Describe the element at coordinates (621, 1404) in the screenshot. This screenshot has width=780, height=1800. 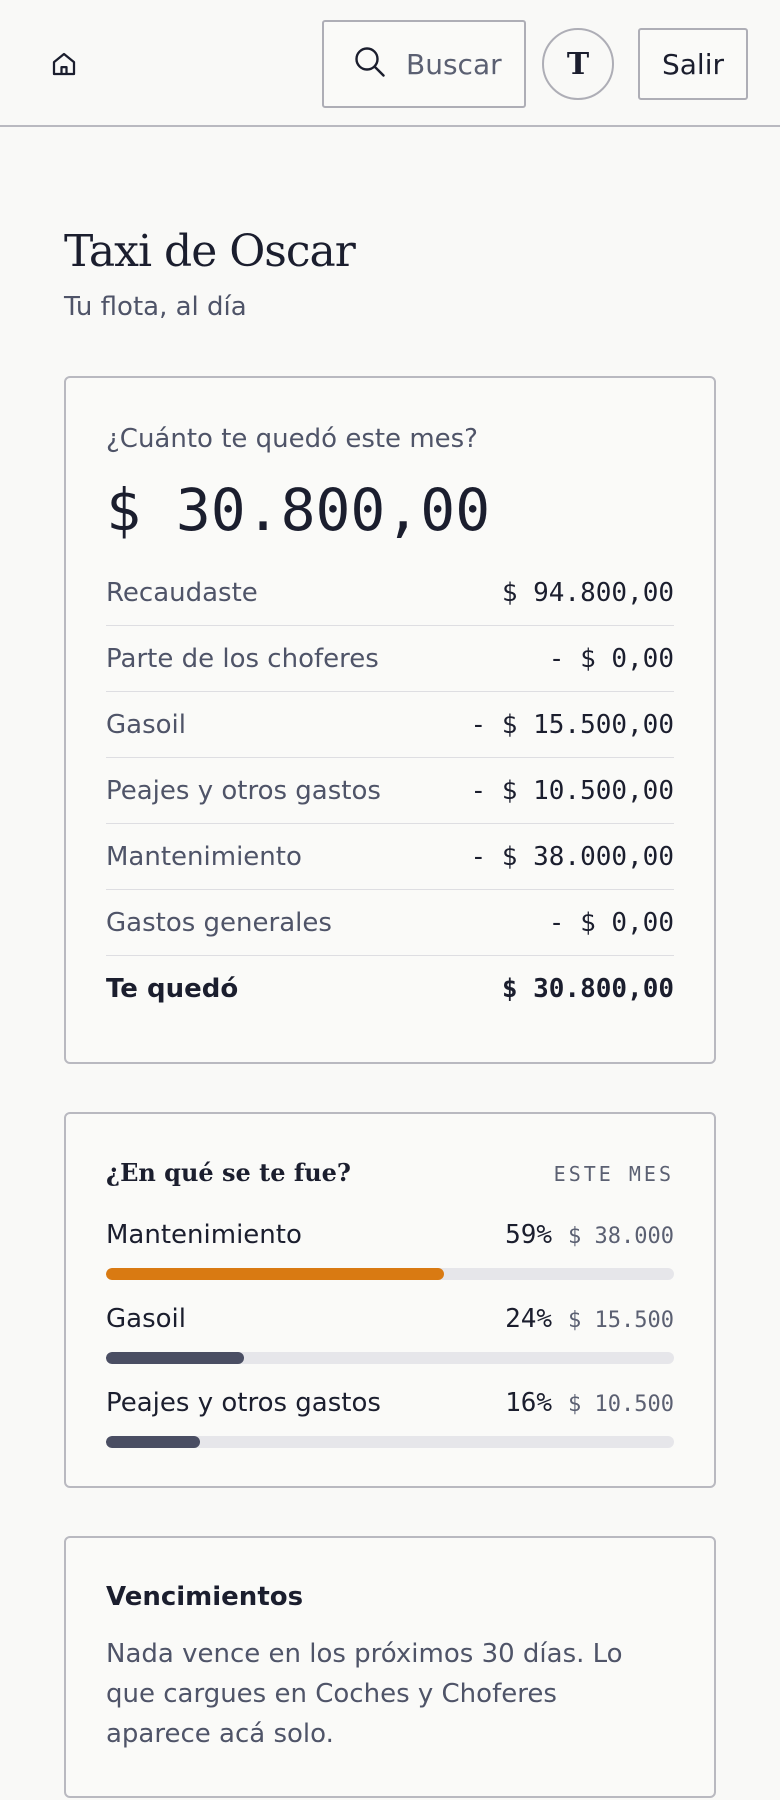
I see `spending-item-amount: $ 10.500` at that location.